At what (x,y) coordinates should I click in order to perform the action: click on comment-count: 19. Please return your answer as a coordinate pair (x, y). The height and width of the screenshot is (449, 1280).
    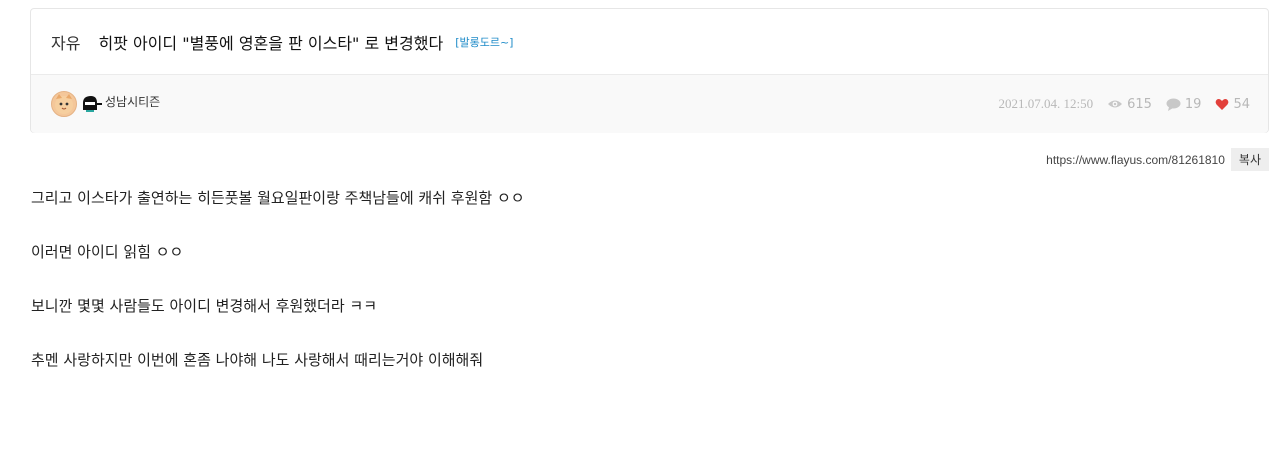
    Looking at the image, I should click on (1184, 104).